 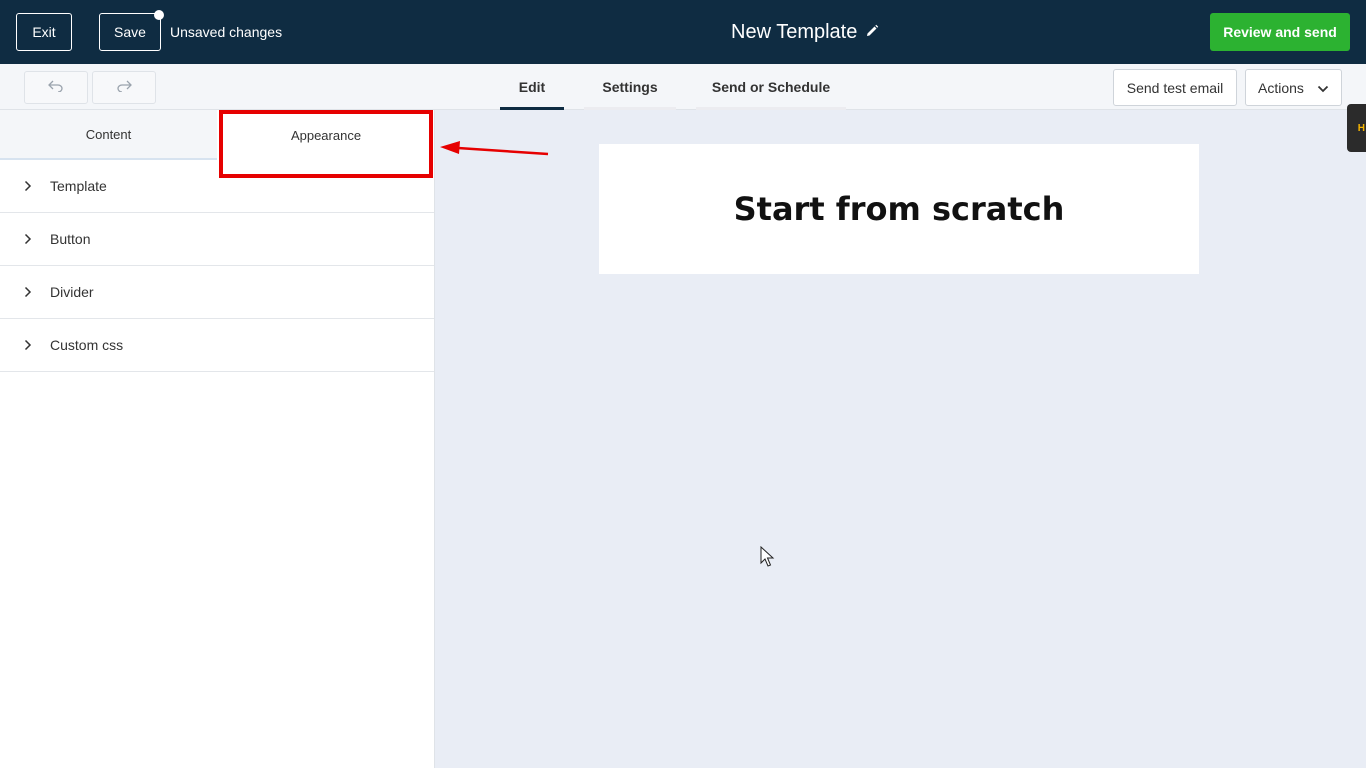 I want to click on review-and-send-button: Review and send, so click(x=1280, y=32).